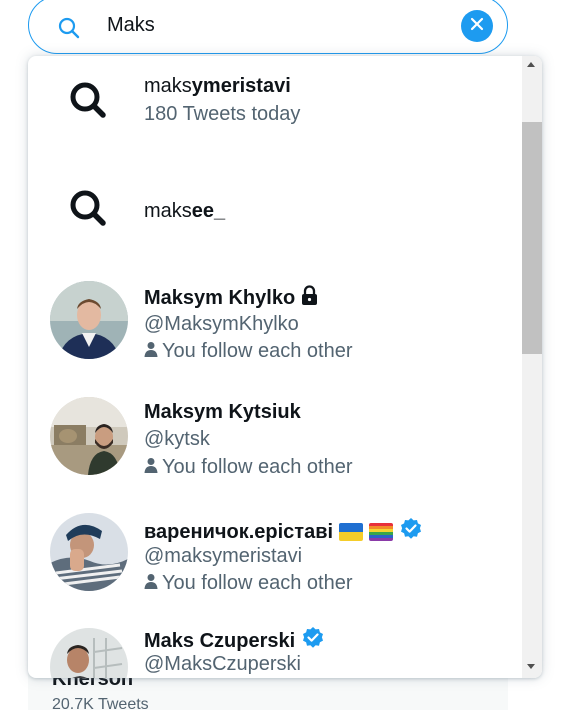 The width and height of the screenshot is (569, 714). Describe the element at coordinates (351, 532) in the screenshot. I see `ukraine-flag-icon` at that location.